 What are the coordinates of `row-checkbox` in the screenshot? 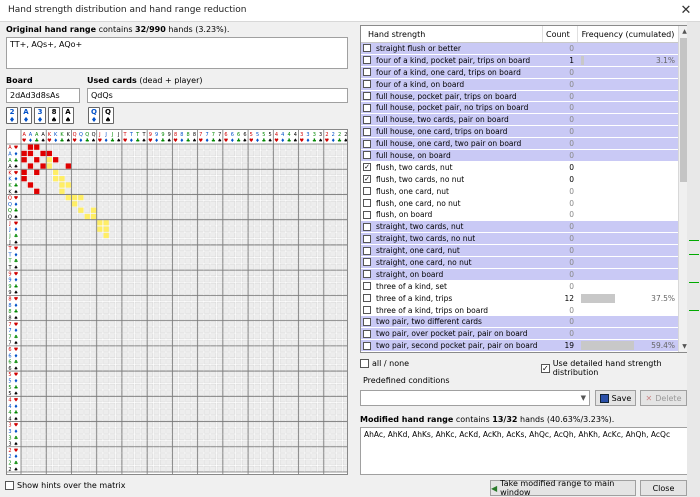 It's located at (367, 321).